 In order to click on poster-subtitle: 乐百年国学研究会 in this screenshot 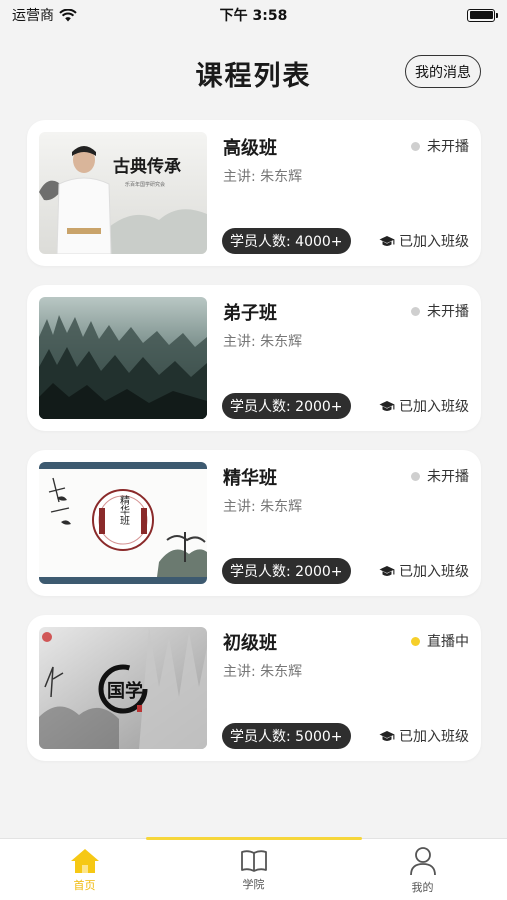, I will do `click(145, 184)`.